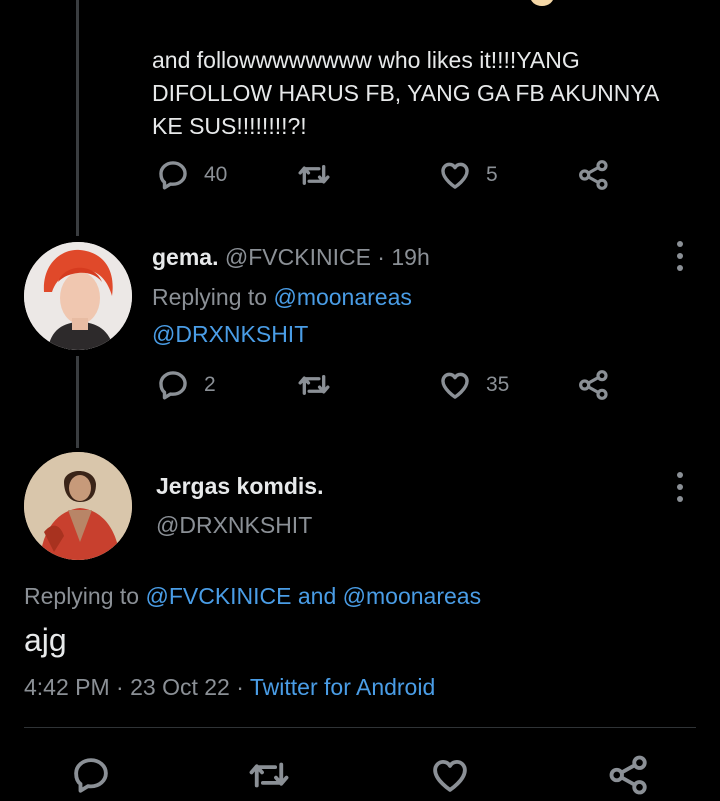 This screenshot has width=720, height=801. What do you see at coordinates (180, 687) in the screenshot?
I see `main-date: 23 Oct 22` at bounding box center [180, 687].